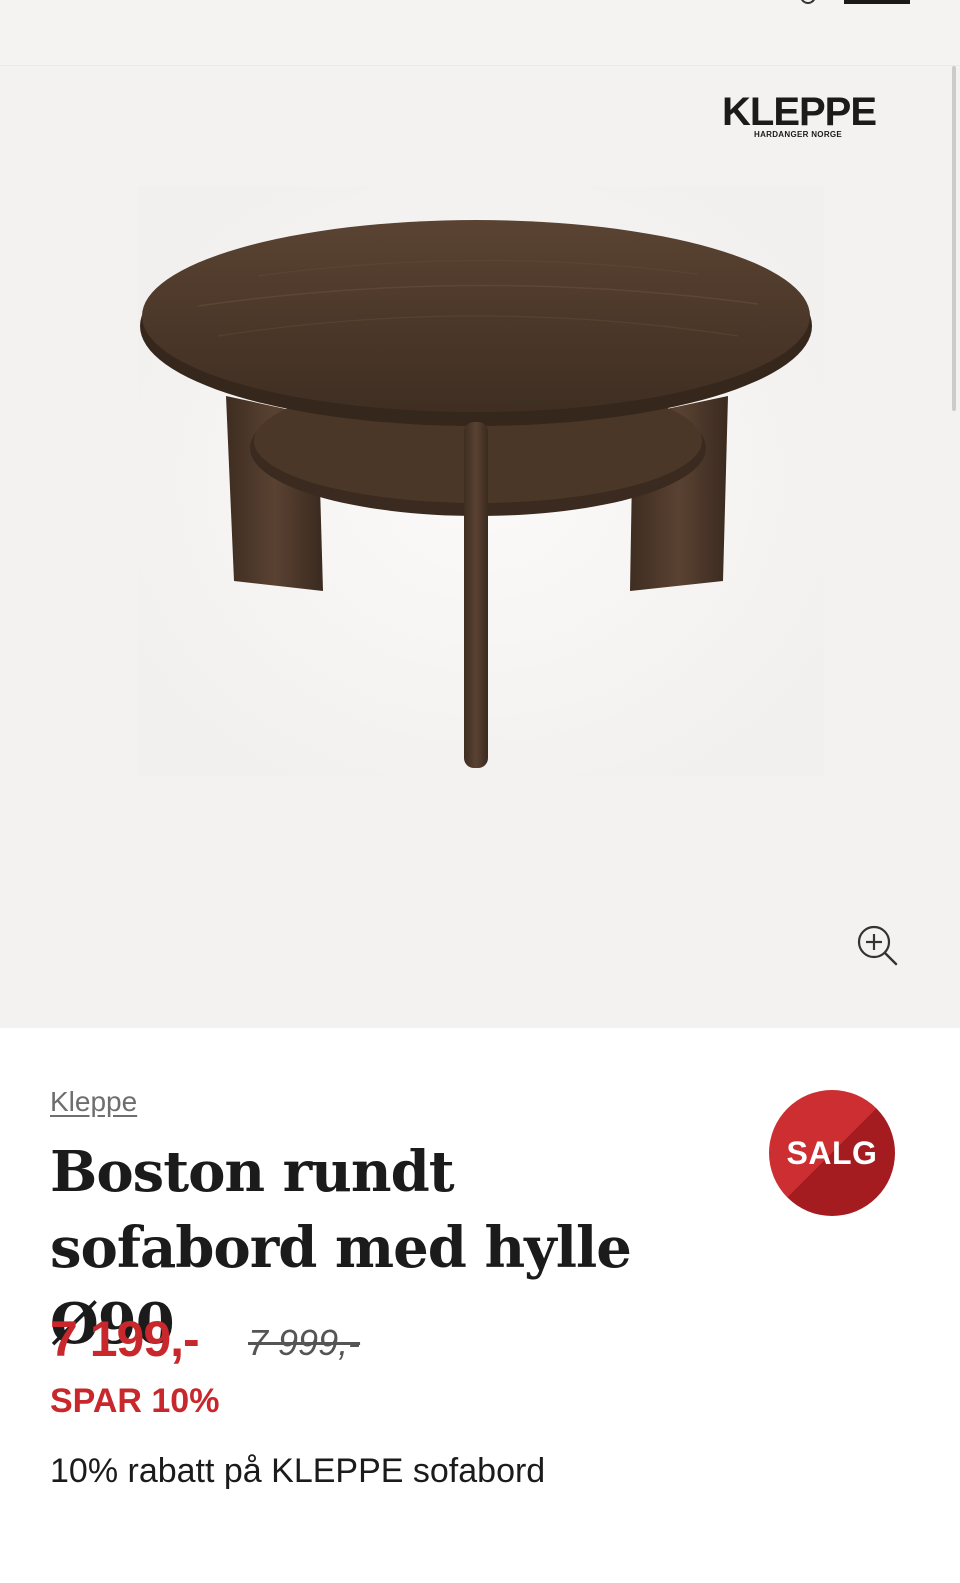  What do you see at coordinates (877, 2) in the screenshot?
I see `header-cart-underline` at bounding box center [877, 2].